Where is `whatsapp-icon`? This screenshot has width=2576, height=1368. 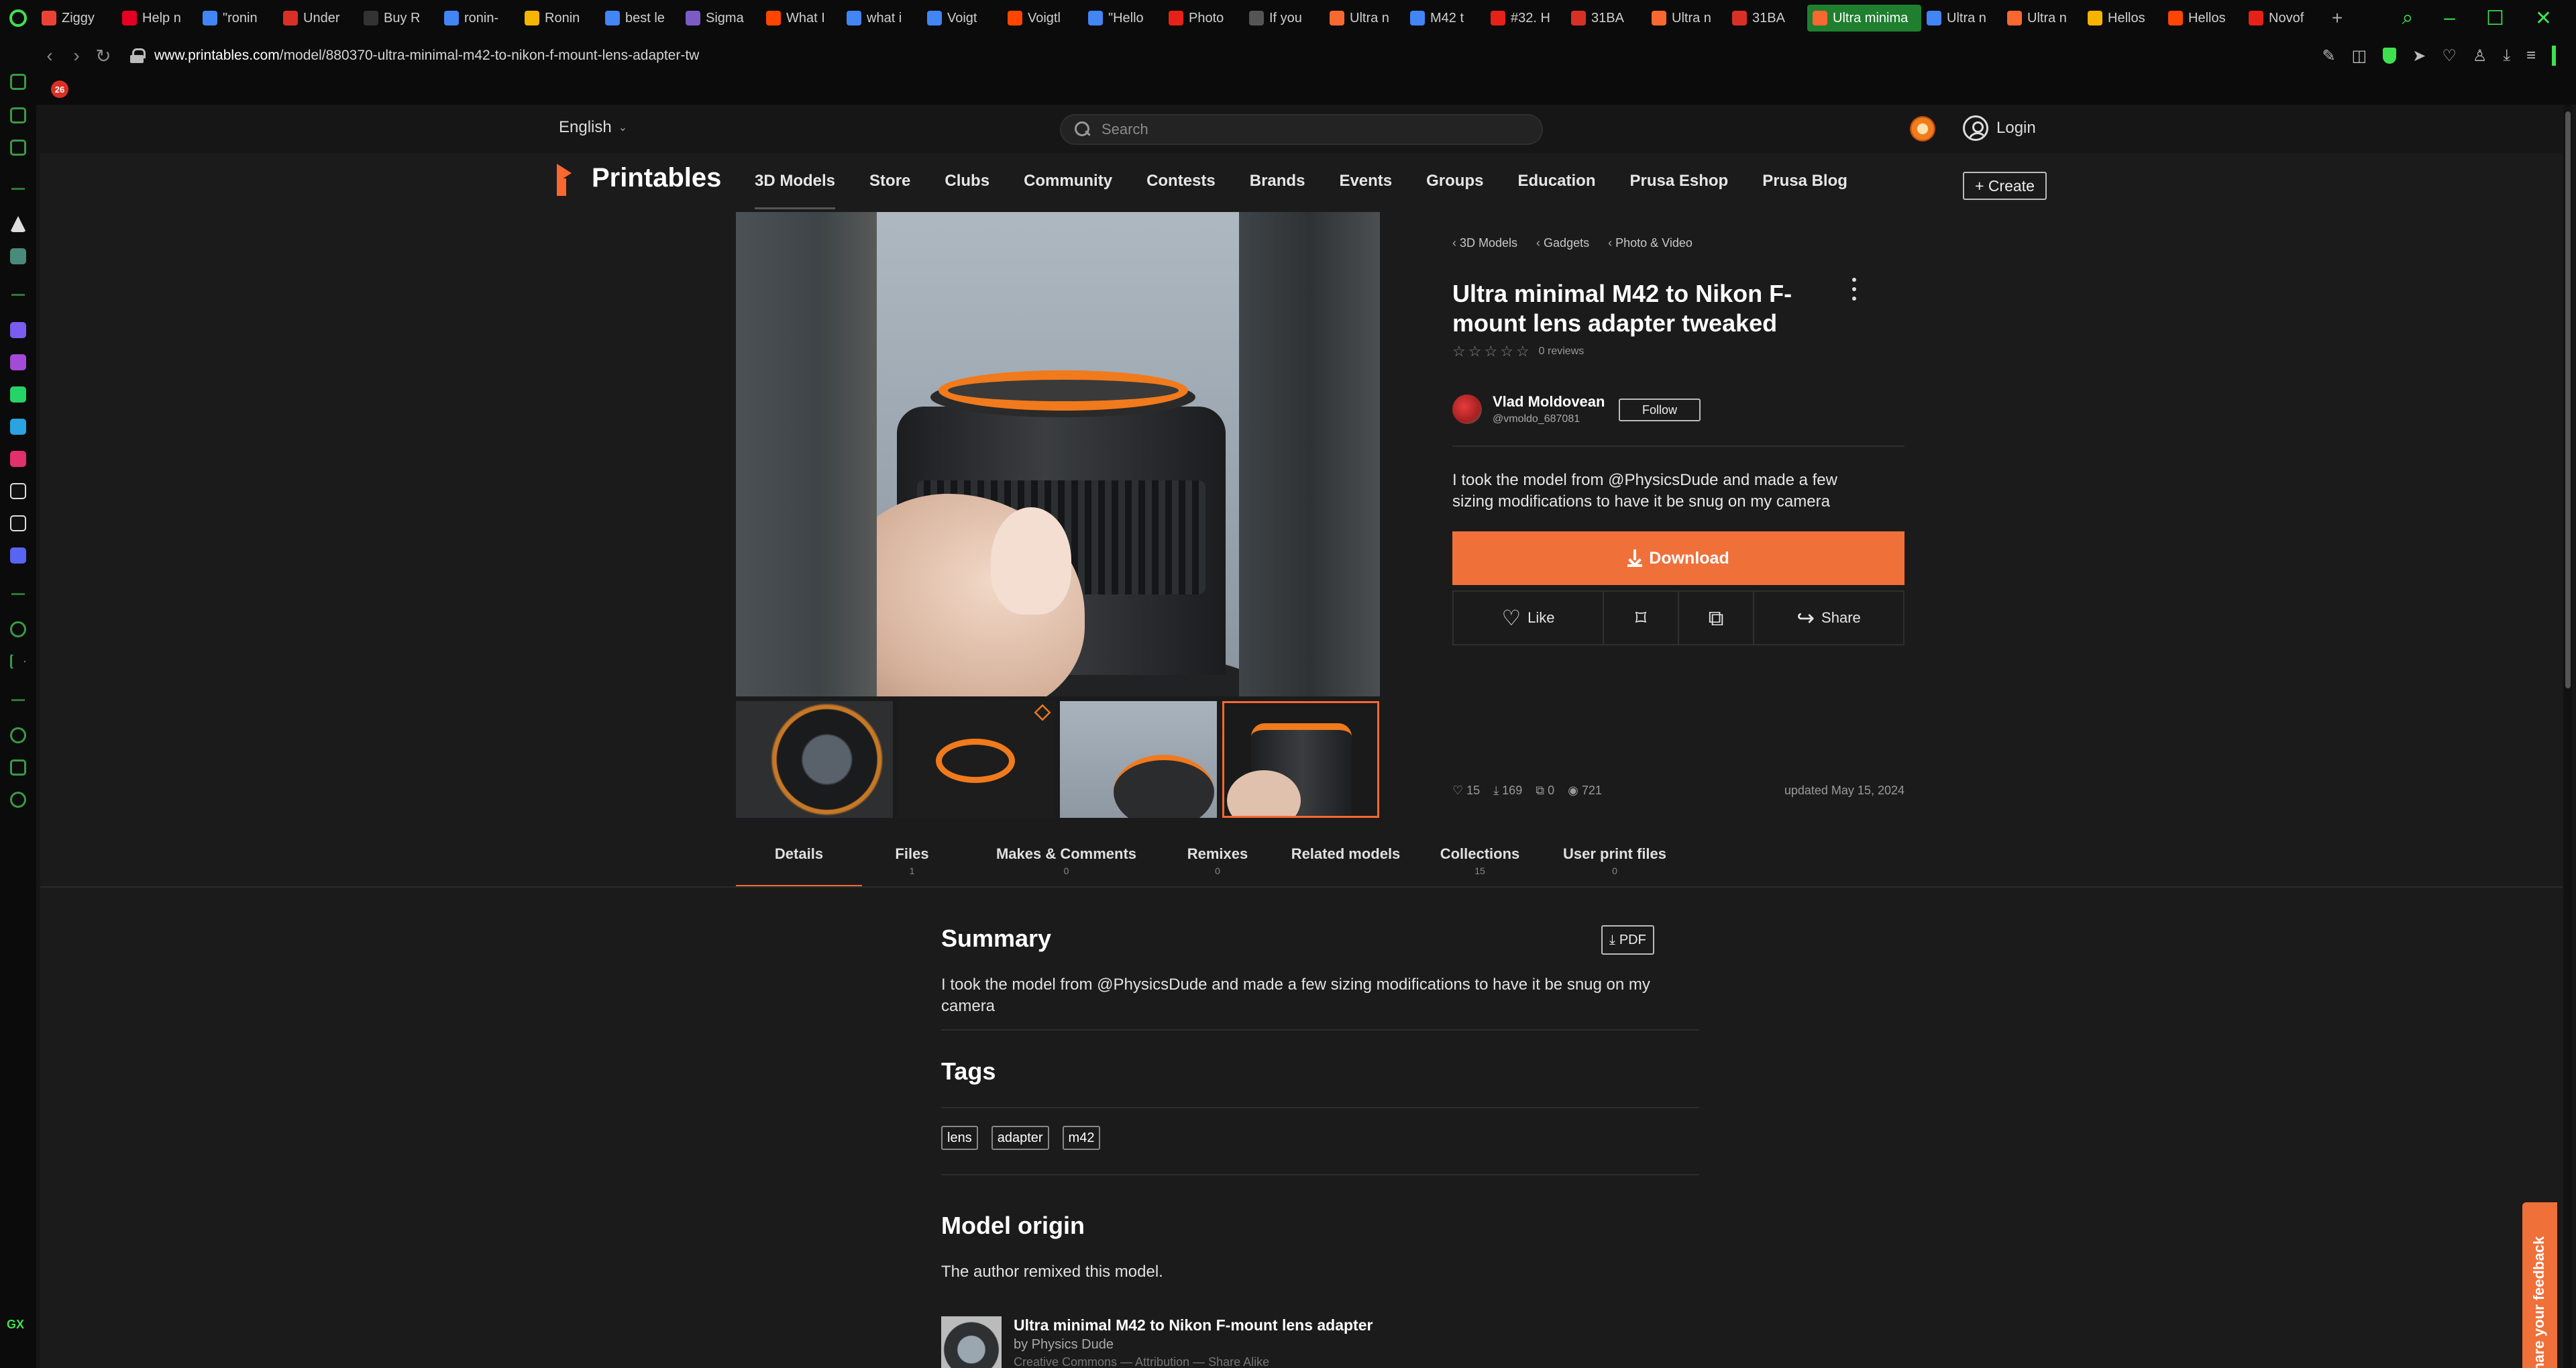 whatsapp-icon is located at coordinates (18, 394).